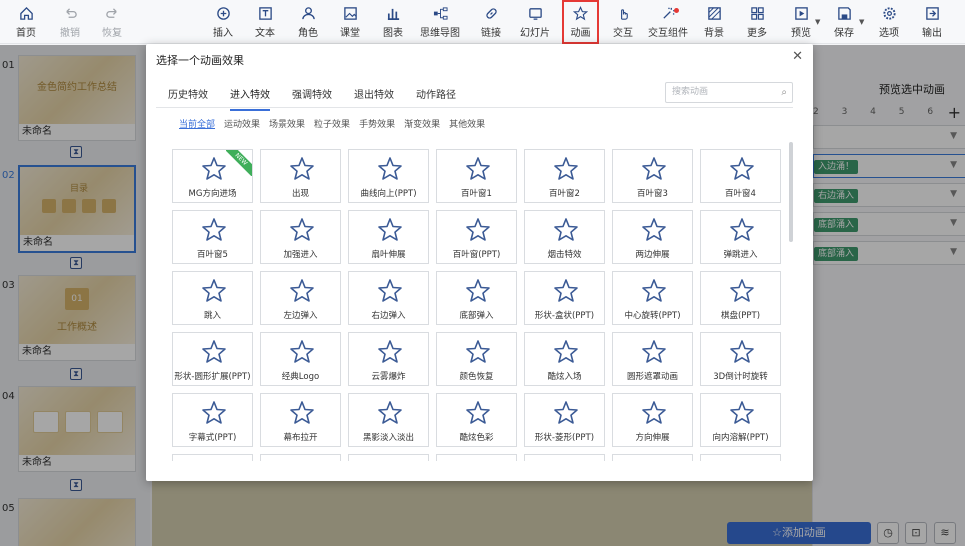 The height and width of the screenshot is (546, 965). What do you see at coordinates (757, 22) in the screenshot?
I see `more-button: 更多` at bounding box center [757, 22].